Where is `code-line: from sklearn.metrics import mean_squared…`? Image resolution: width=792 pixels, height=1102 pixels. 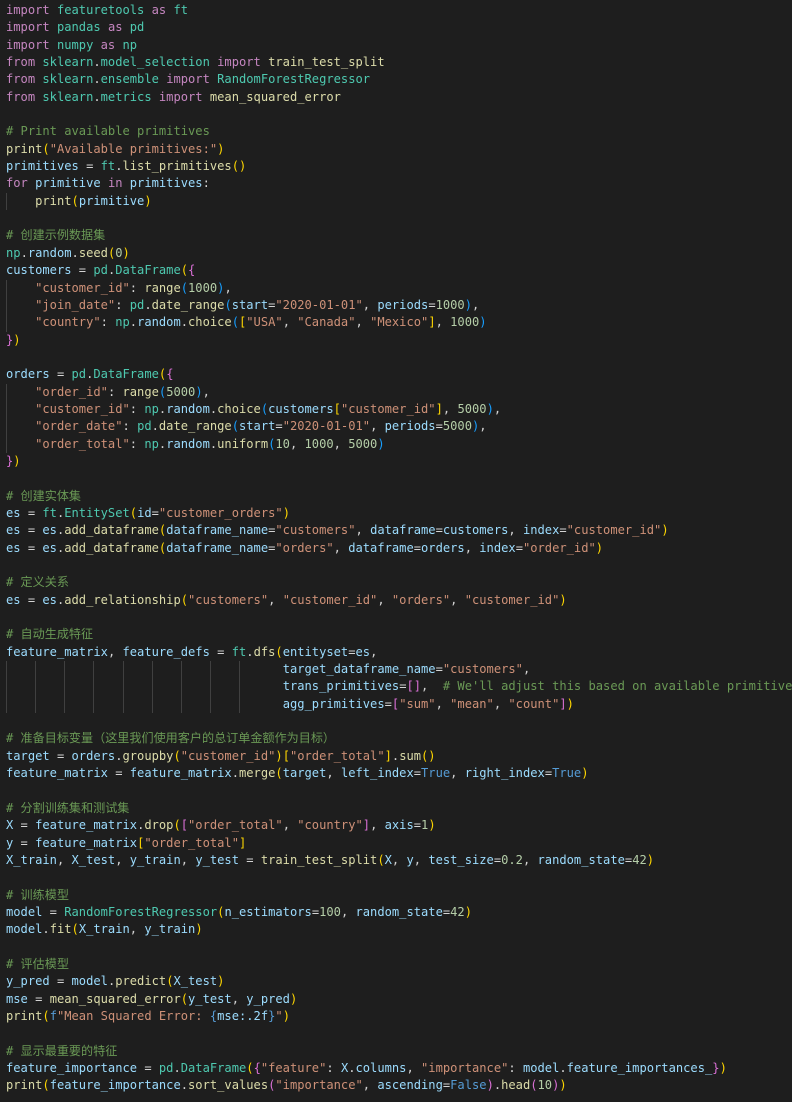
code-line: from sklearn.metrics import mean_squared… is located at coordinates (399, 97).